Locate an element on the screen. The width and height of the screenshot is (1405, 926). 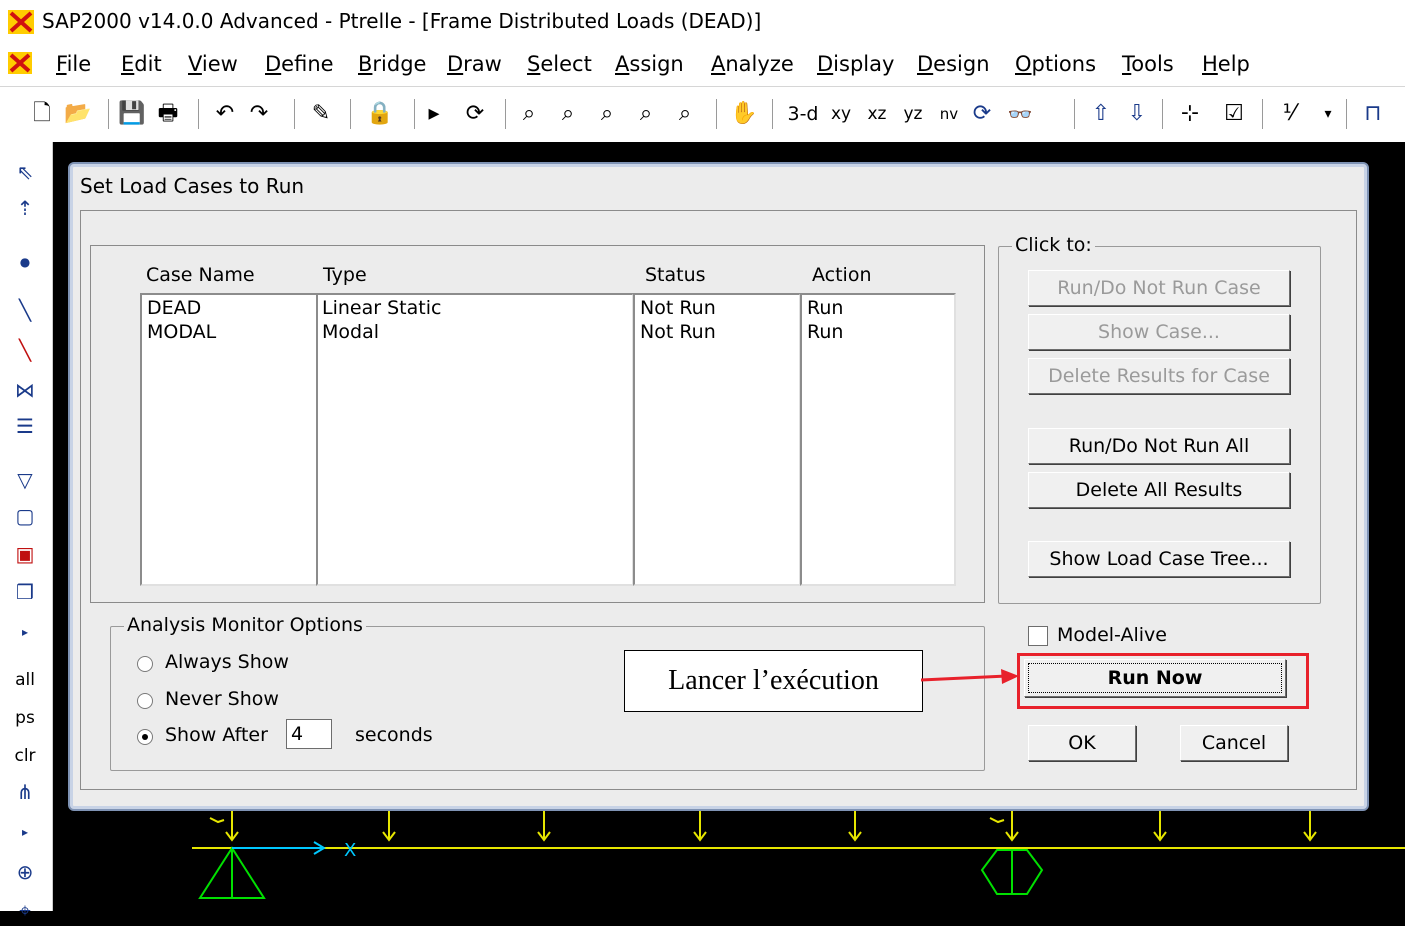
pan-hand-icon: ✋ is located at coordinates (744, 114).